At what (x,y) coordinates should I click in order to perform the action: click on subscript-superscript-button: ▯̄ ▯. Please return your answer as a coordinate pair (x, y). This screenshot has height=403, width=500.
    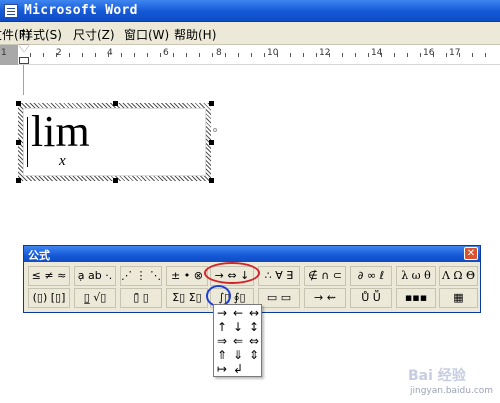
    Looking at the image, I should click on (141, 298).